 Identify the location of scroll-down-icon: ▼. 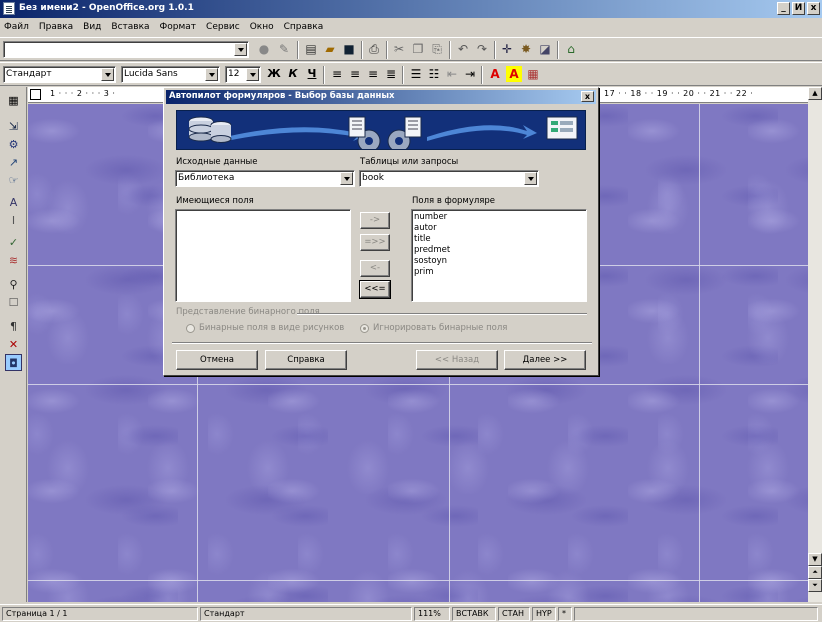
(815, 559).